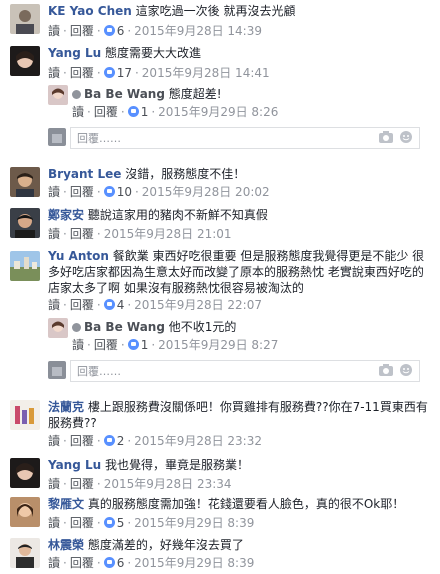  I want to click on comment-text: 這家吃過一次後 就再沒去光顧, so click(215, 11).